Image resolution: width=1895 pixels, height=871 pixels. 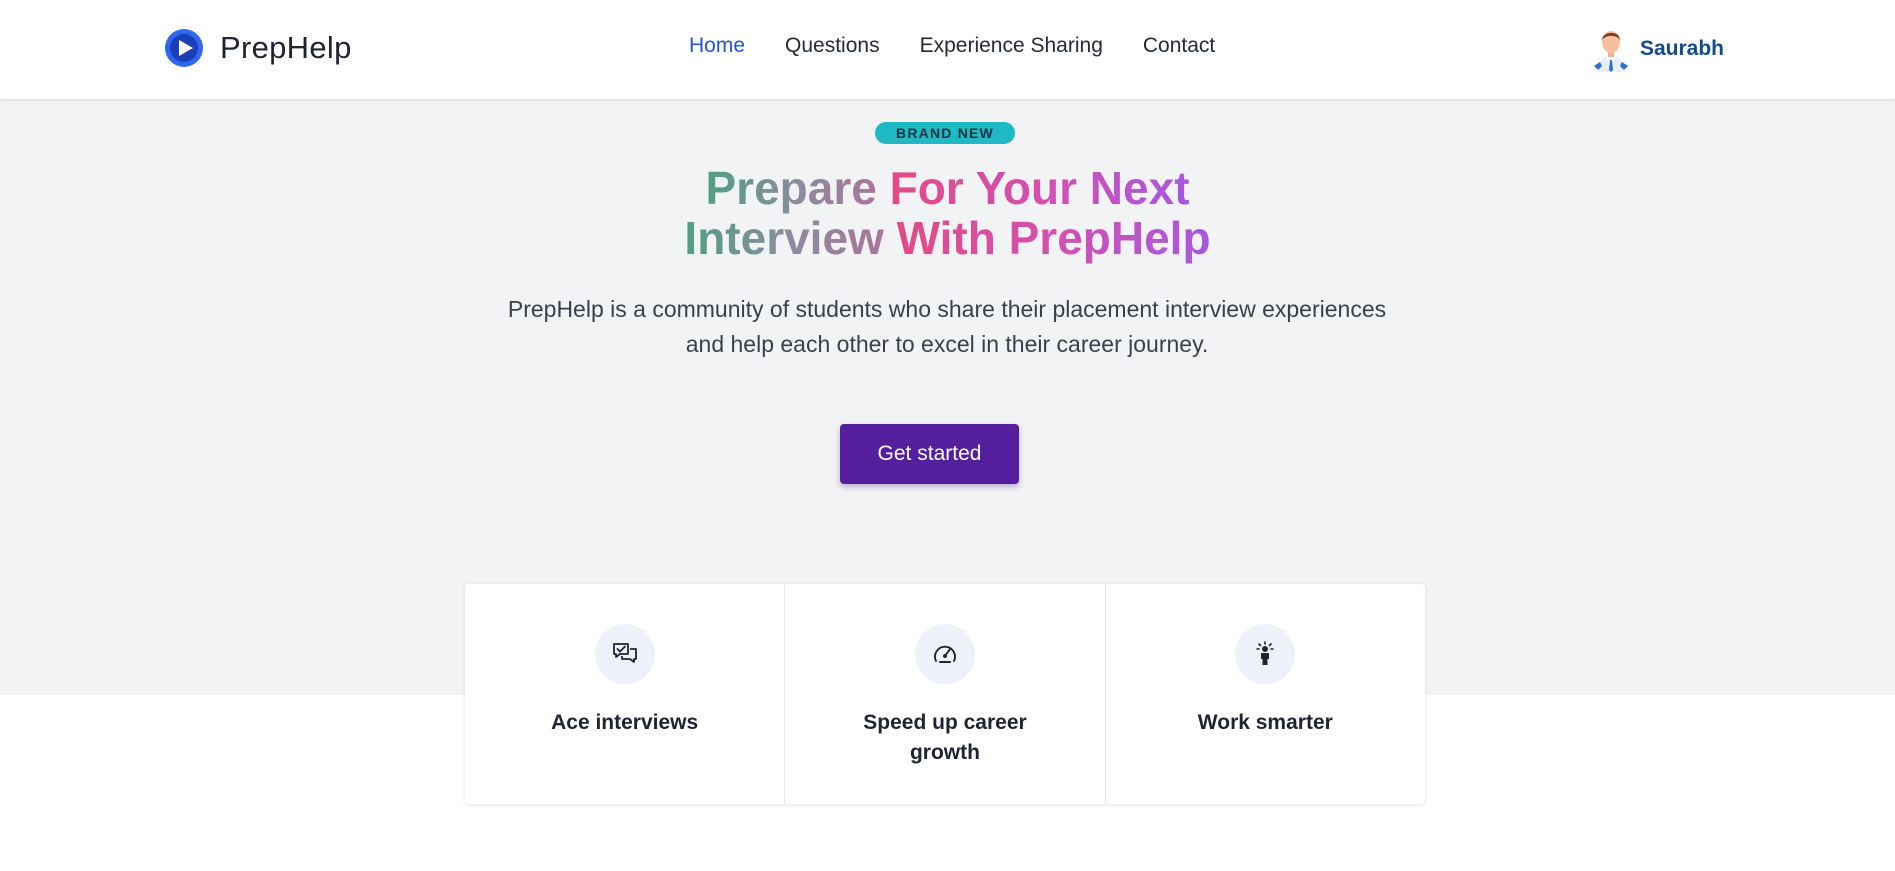 I want to click on hero-title-part: With PrepHelp, so click(x=1053, y=238).